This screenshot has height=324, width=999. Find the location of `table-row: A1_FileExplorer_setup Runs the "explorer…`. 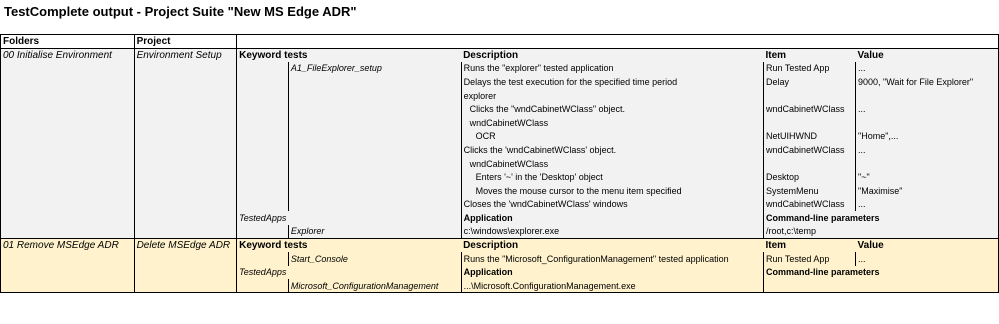

table-row: A1_FileExplorer_setup Runs the "explorer… is located at coordinates (499, 68).